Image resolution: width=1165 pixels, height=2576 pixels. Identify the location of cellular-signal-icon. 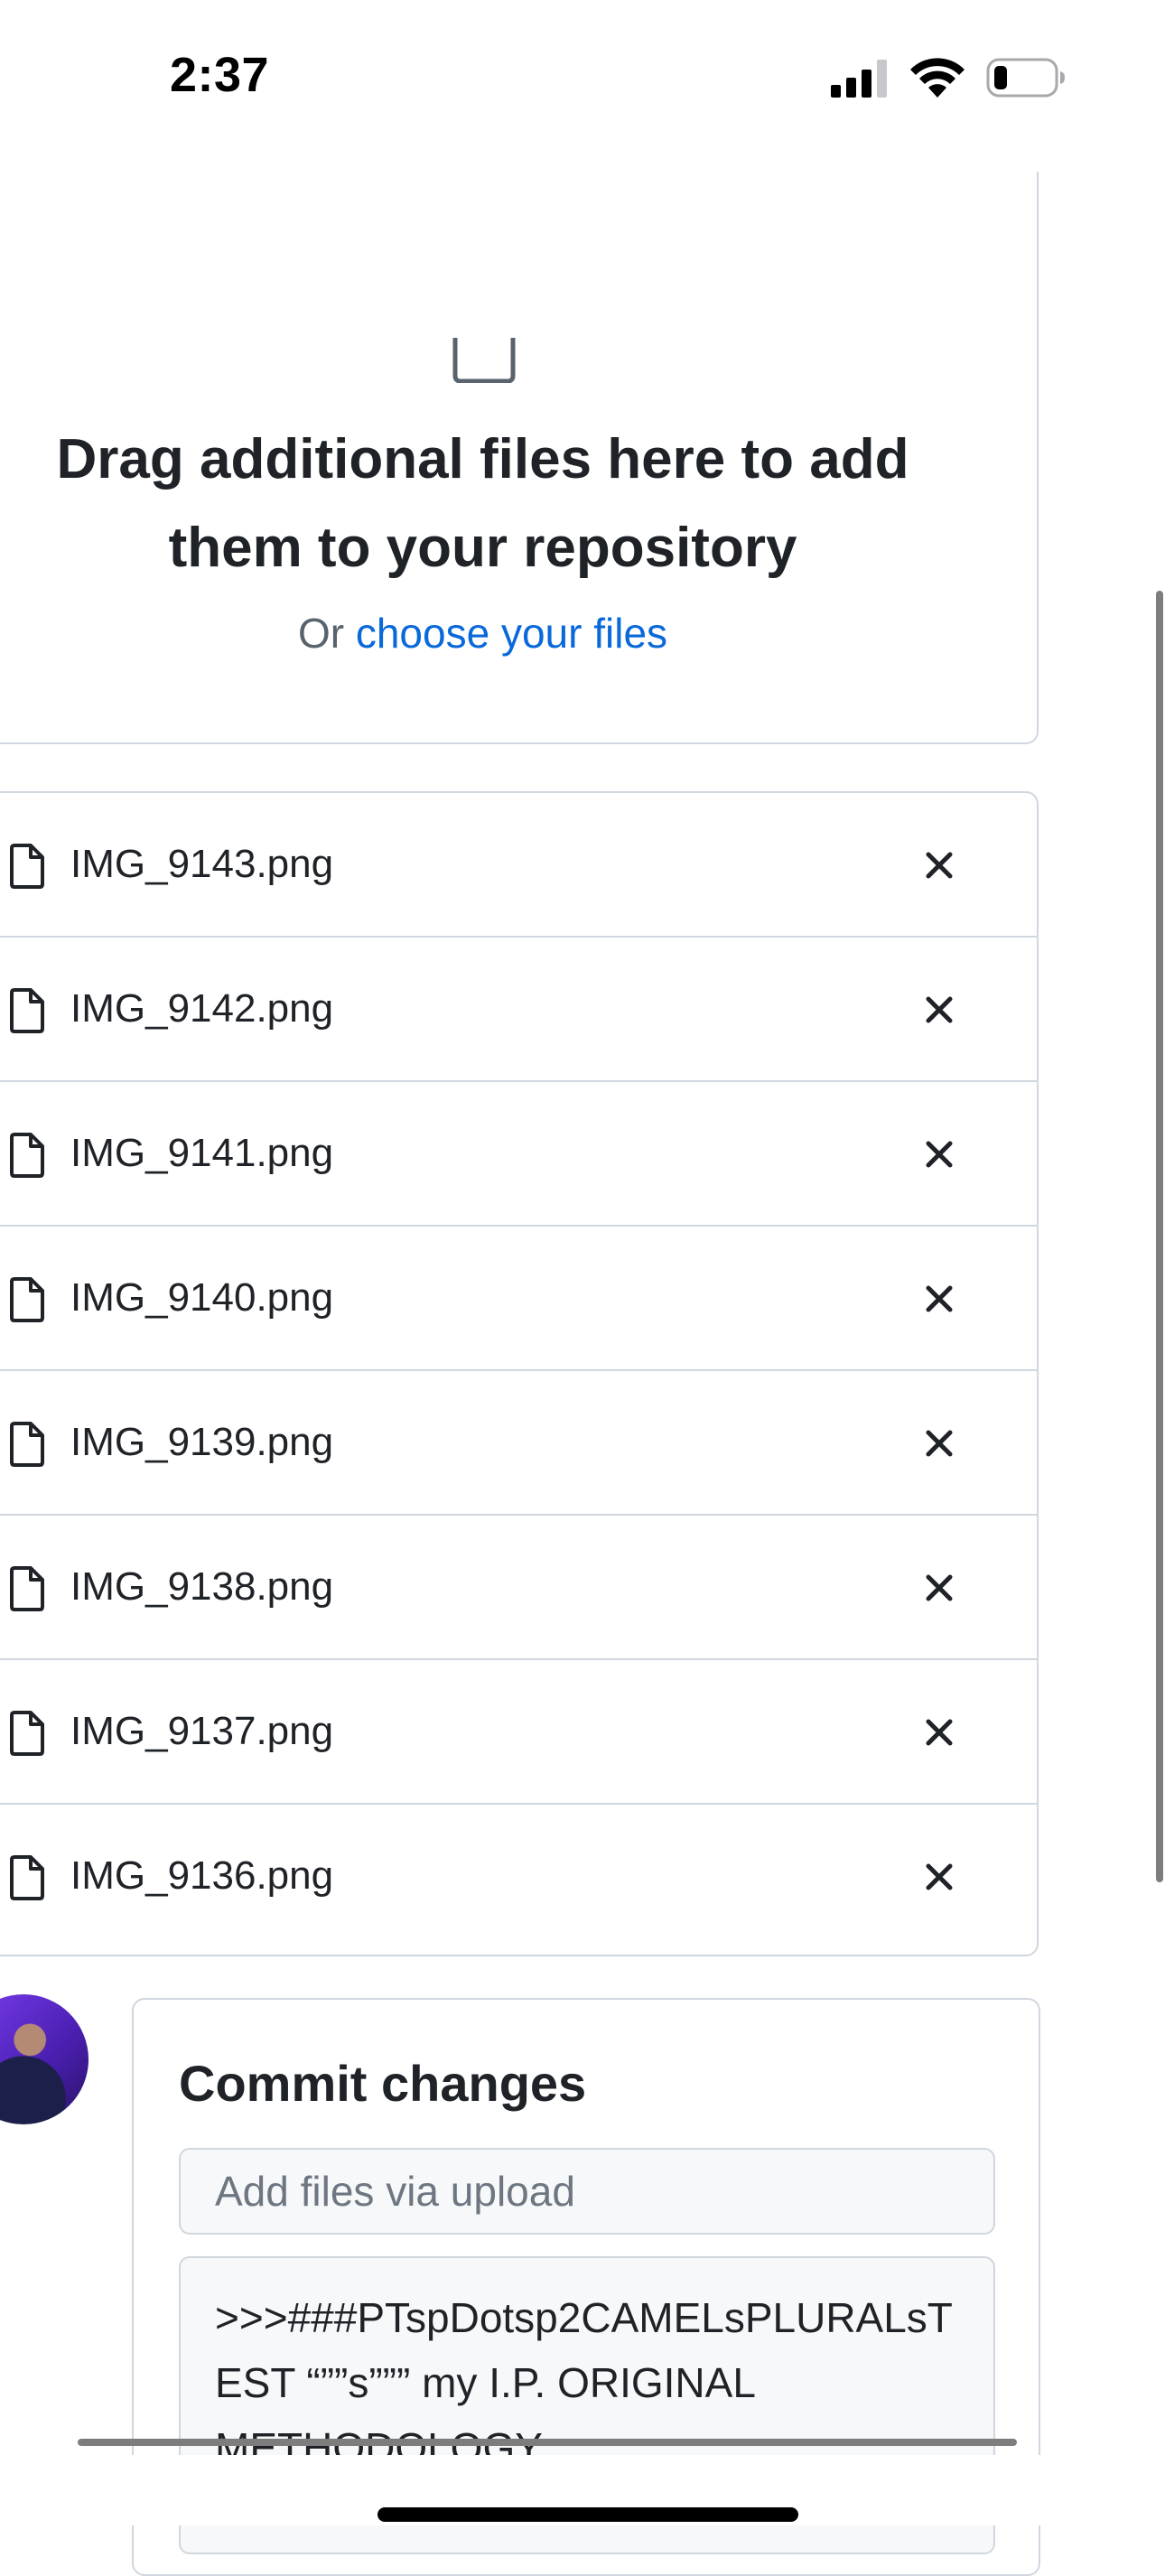
(859, 79).